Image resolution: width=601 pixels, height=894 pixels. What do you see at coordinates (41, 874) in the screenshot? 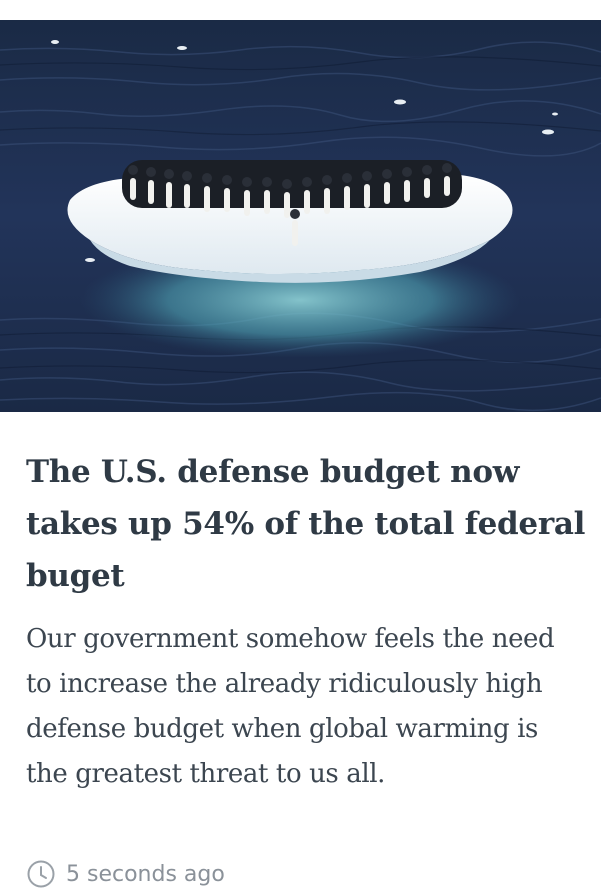
I see `clock-icon` at bounding box center [41, 874].